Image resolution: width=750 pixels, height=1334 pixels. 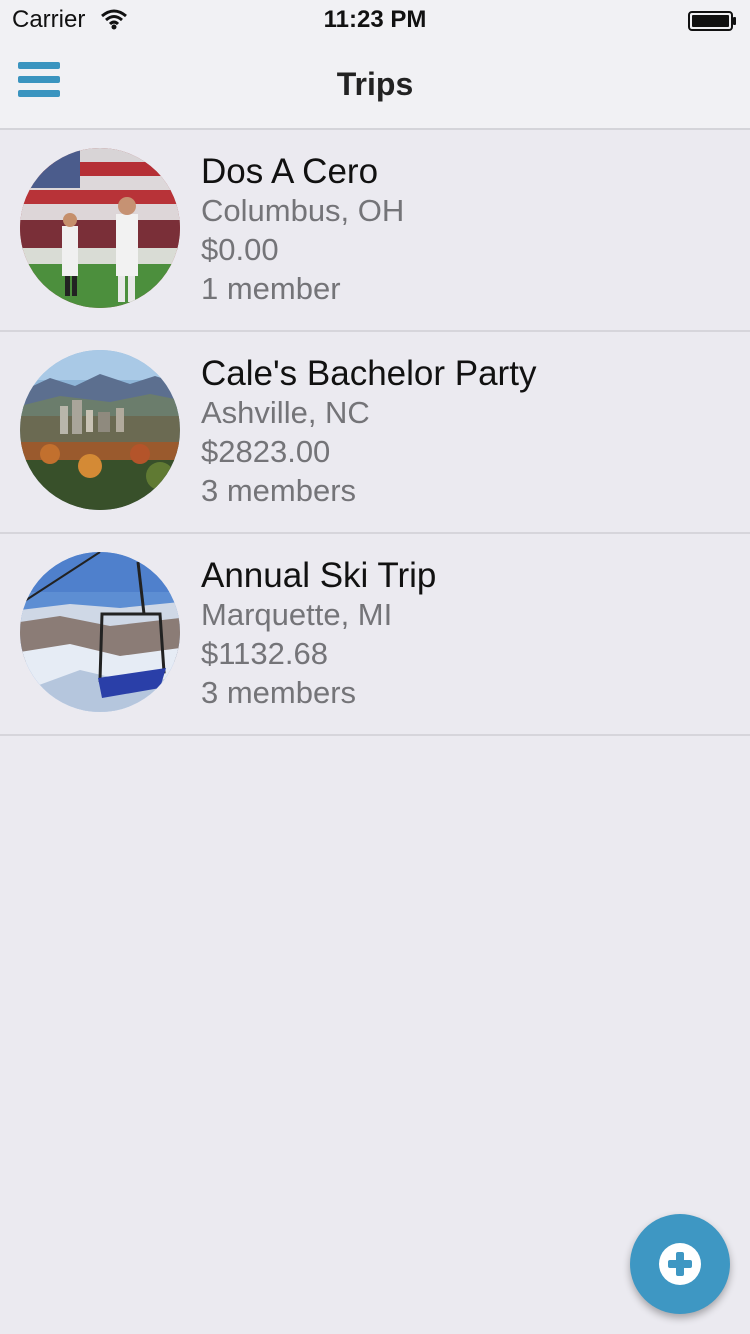 What do you see at coordinates (297, 614) in the screenshot?
I see `trip-location: Marquette, MI` at bounding box center [297, 614].